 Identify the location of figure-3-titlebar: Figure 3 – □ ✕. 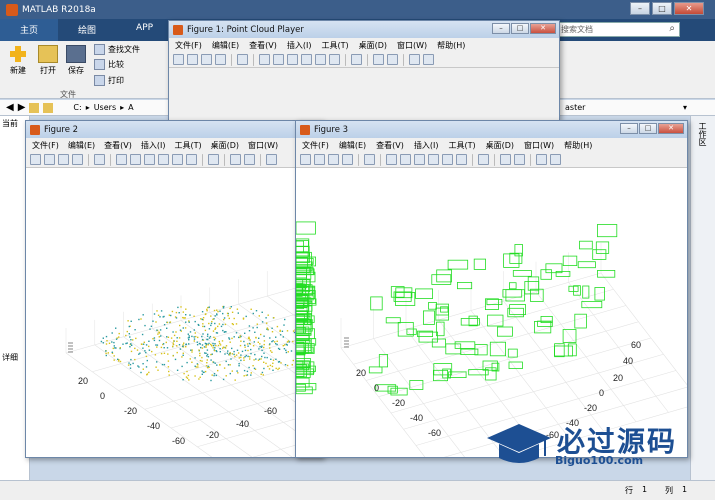
(491, 129).